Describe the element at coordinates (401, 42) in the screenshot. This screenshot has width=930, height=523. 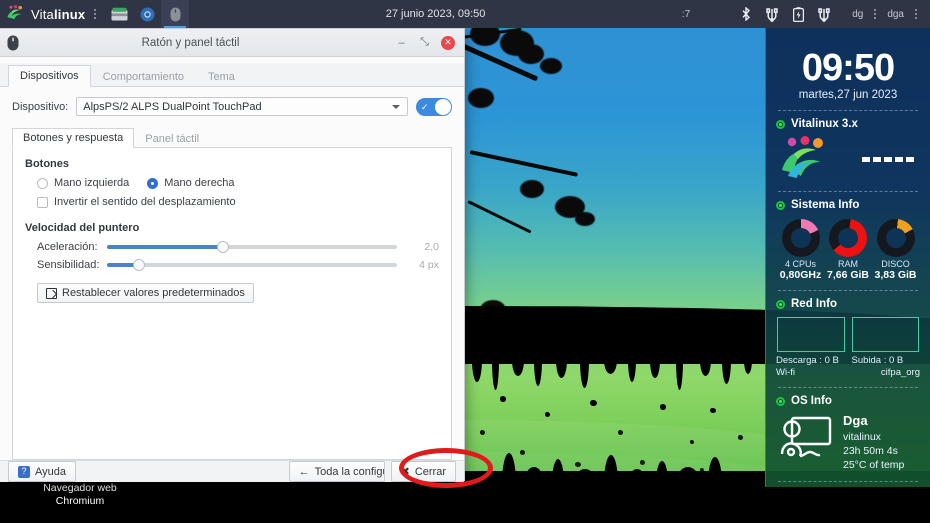
I see `minimize-button: –` at that location.